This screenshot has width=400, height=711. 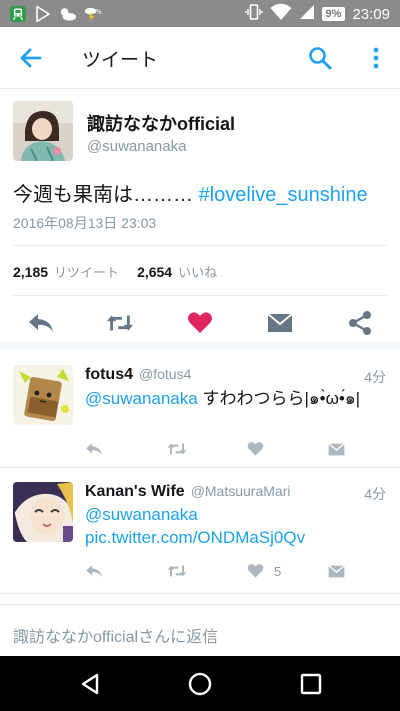 I want to click on page-title: ツイート, so click(x=120, y=60).